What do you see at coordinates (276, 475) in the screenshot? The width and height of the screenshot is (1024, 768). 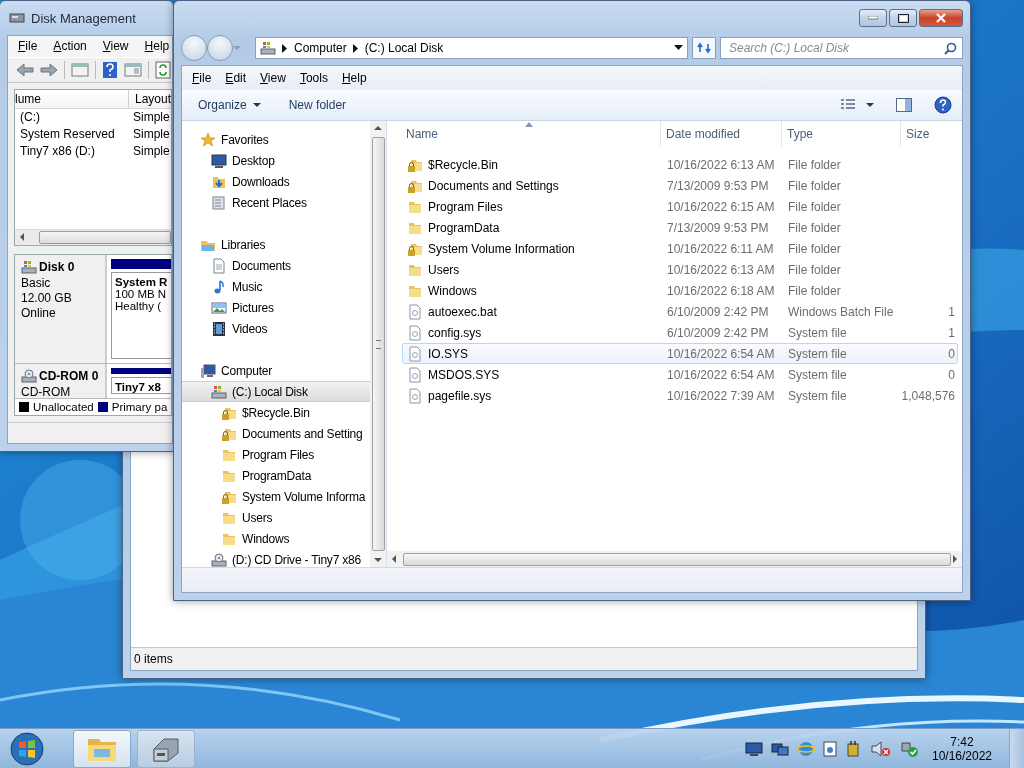 I see `tree-item: ProgramData` at bounding box center [276, 475].